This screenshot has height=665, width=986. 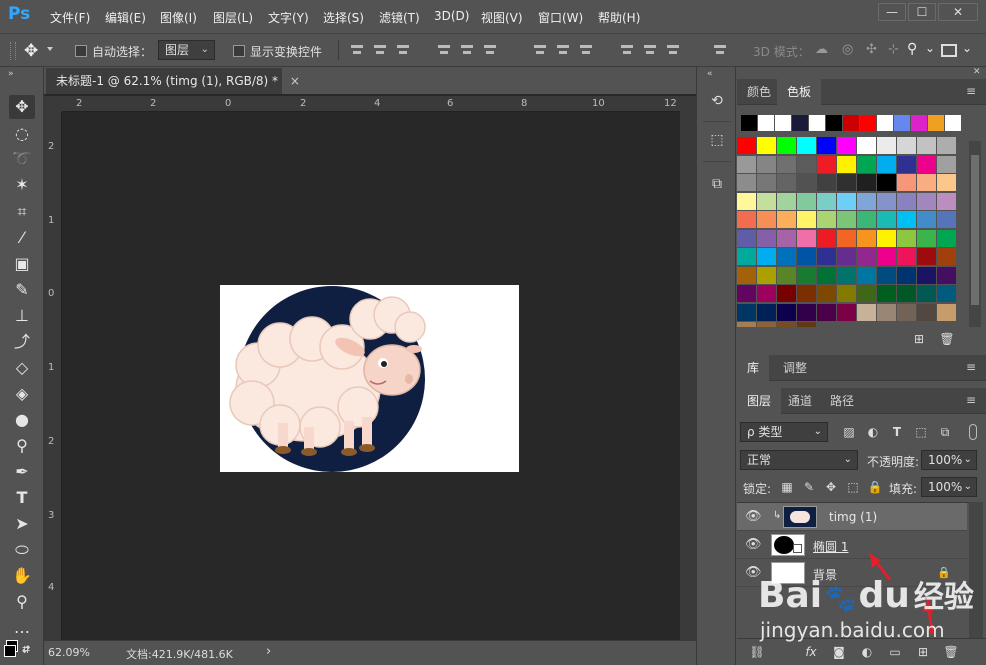 I want to click on 3d-panel-icon: ⬚, so click(x=717, y=140).